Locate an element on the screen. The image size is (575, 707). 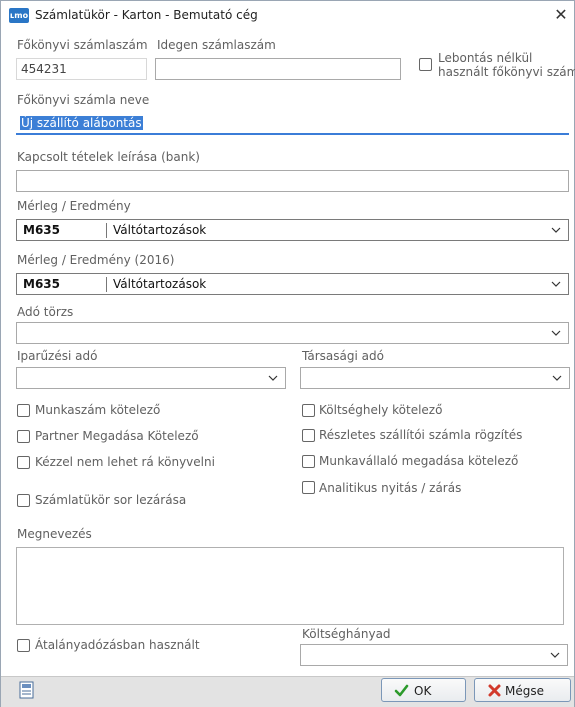
cost-ratio-combo is located at coordinates (434, 655).